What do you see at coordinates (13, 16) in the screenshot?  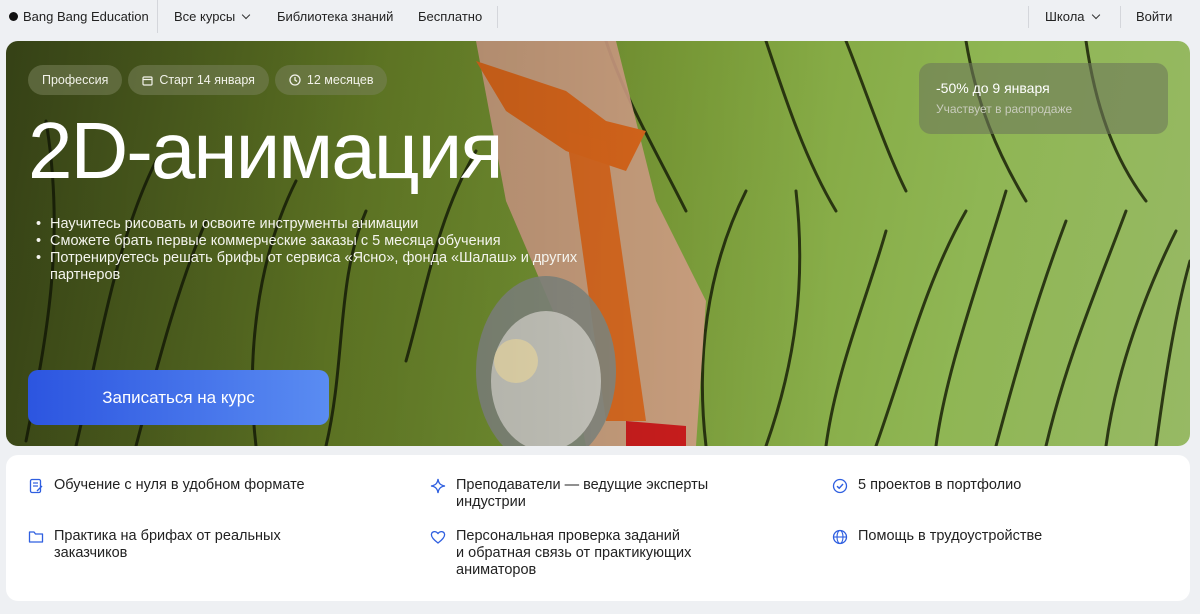 I see `logo-dot-icon` at bounding box center [13, 16].